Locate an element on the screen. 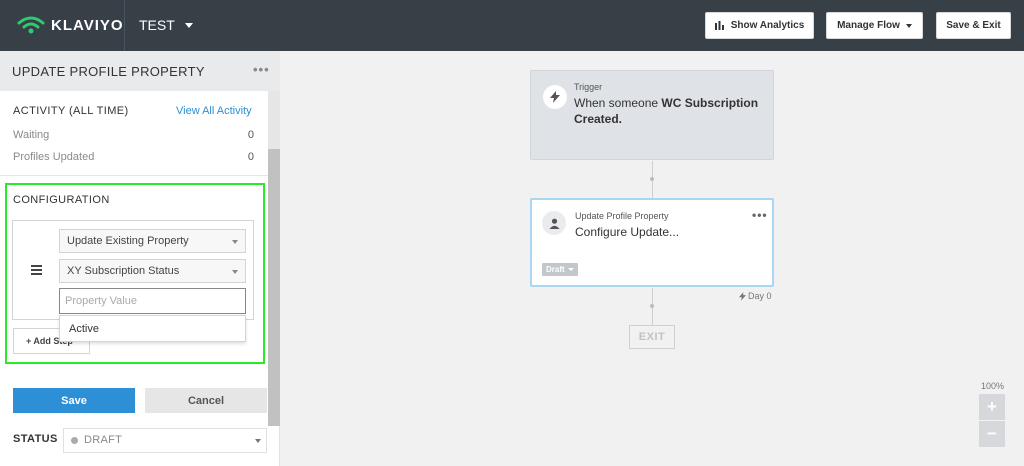 The height and width of the screenshot is (466, 1024). delay-indicator: Day 0 is located at coordinates (755, 296).